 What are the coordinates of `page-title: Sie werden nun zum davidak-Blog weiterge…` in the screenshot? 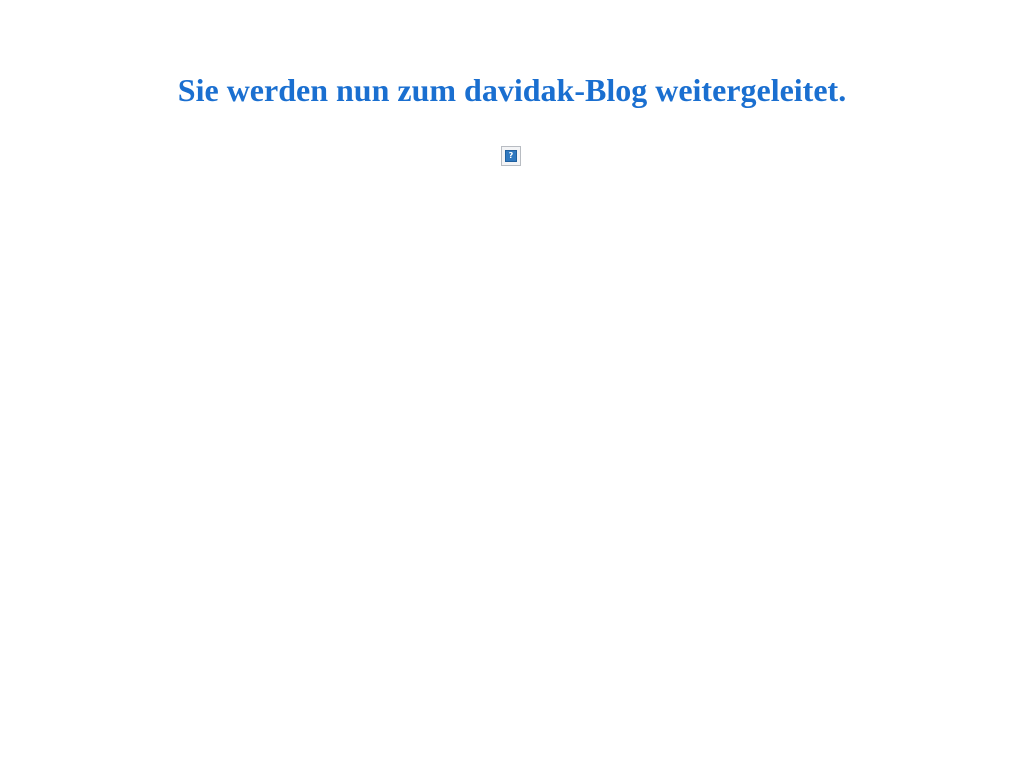 It's located at (512, 90).